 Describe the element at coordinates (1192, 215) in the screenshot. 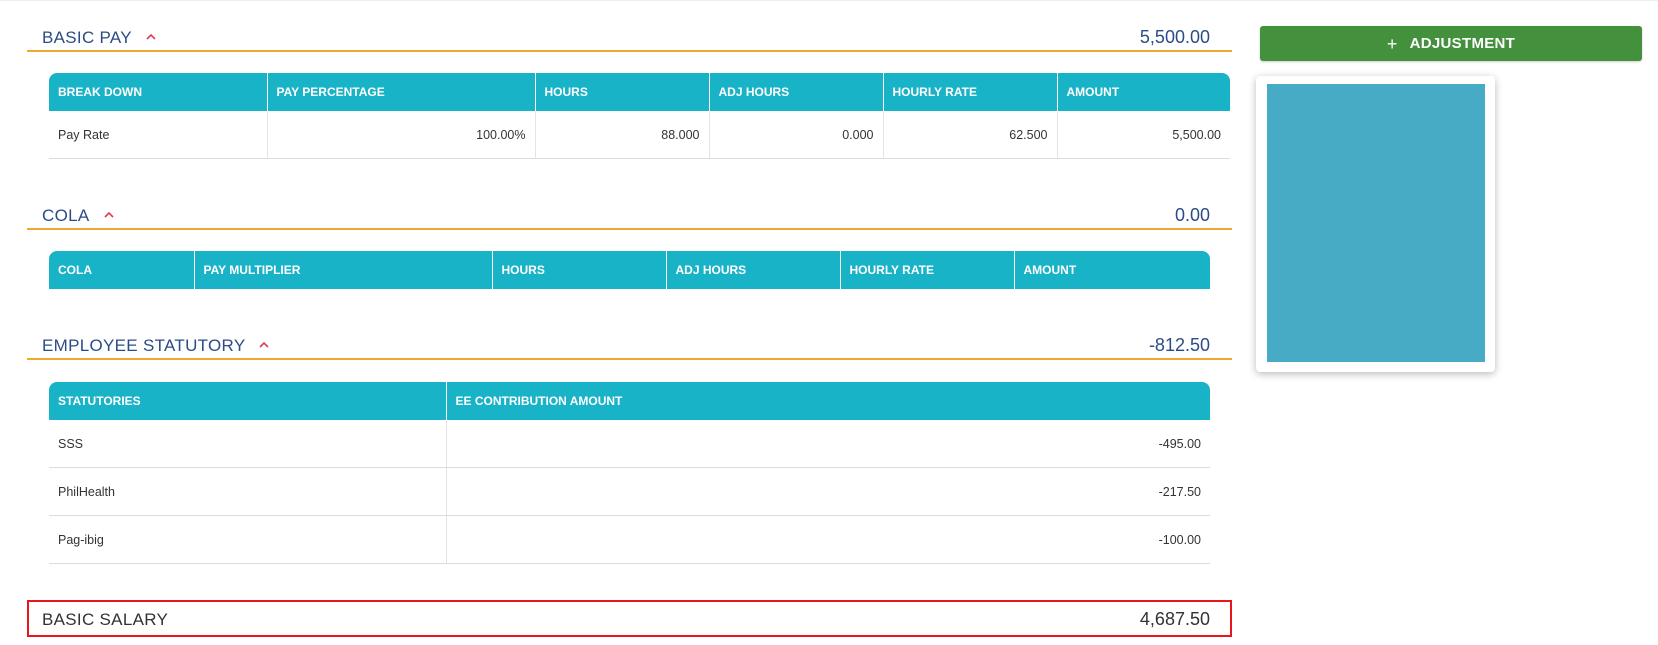

I see `cola-total: 0.00` at that location.